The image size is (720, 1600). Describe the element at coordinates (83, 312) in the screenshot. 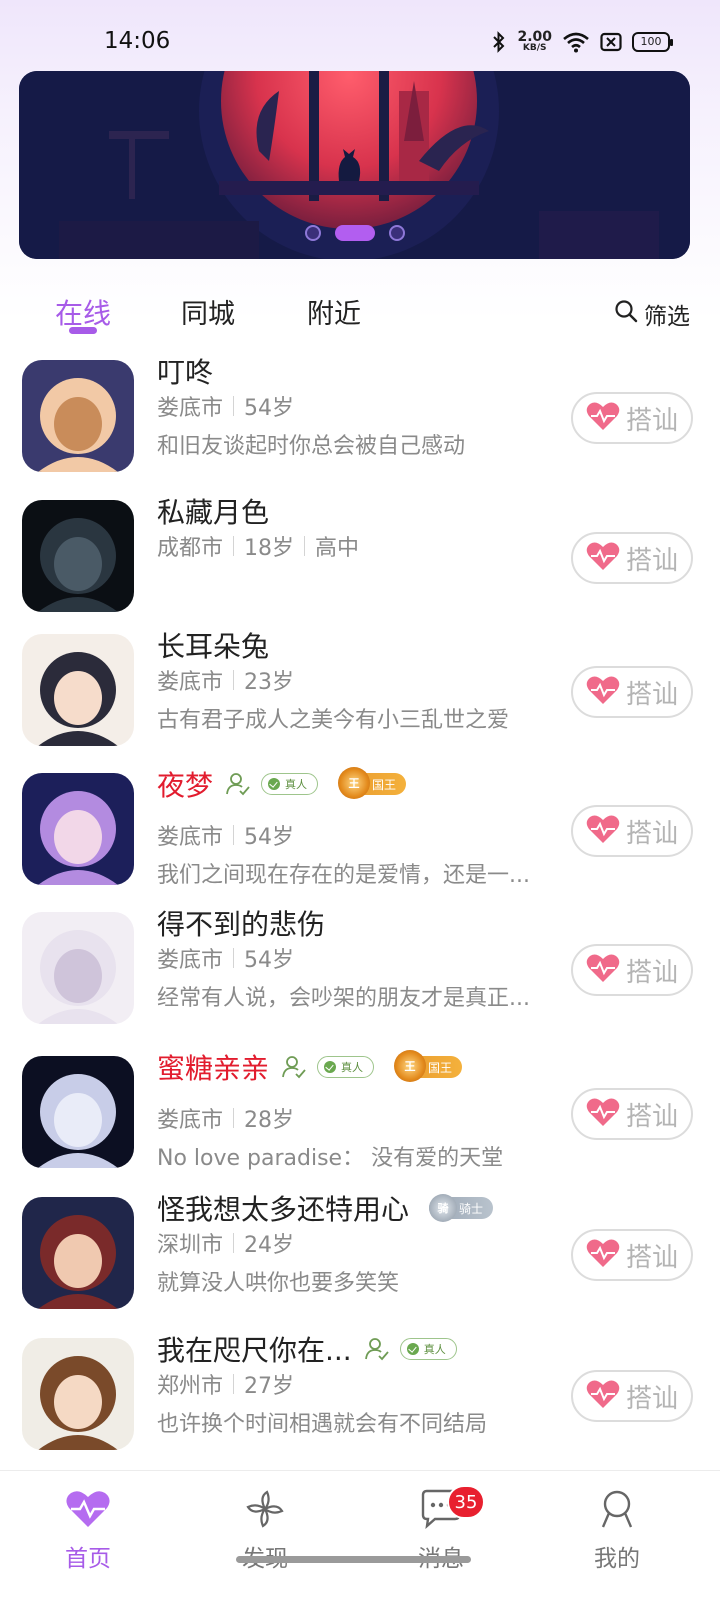

I see `tab-online: 在线` at that location.